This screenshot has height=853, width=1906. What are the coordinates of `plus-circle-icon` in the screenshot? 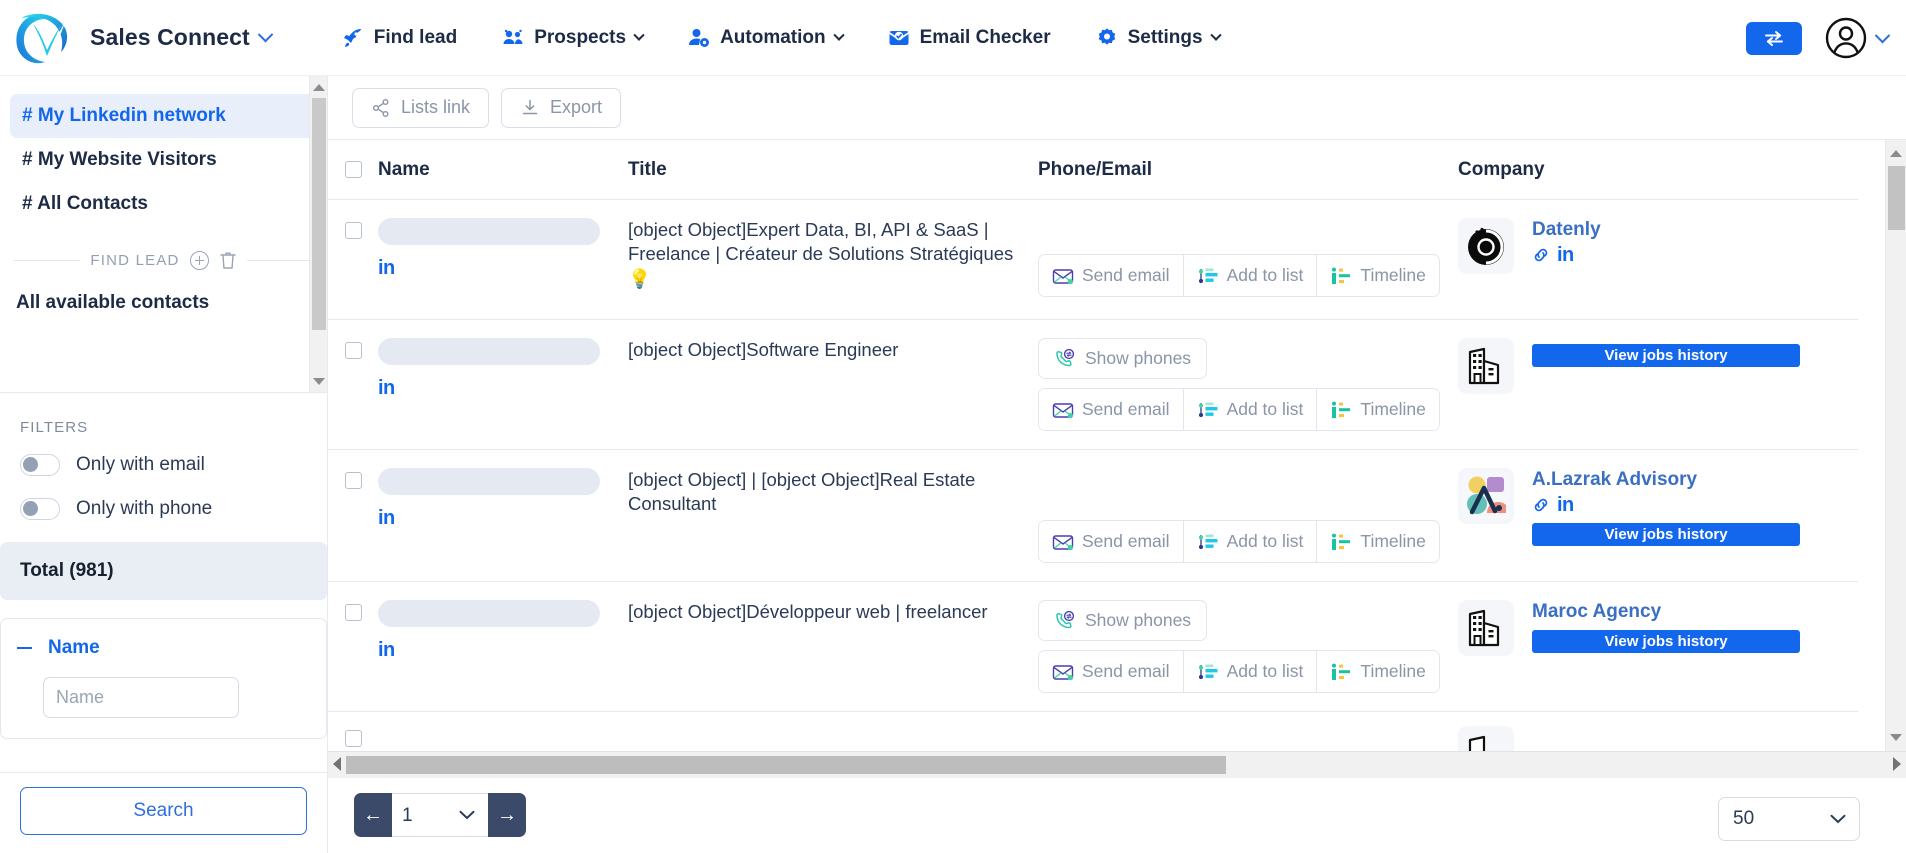 It's located at (199, 260).